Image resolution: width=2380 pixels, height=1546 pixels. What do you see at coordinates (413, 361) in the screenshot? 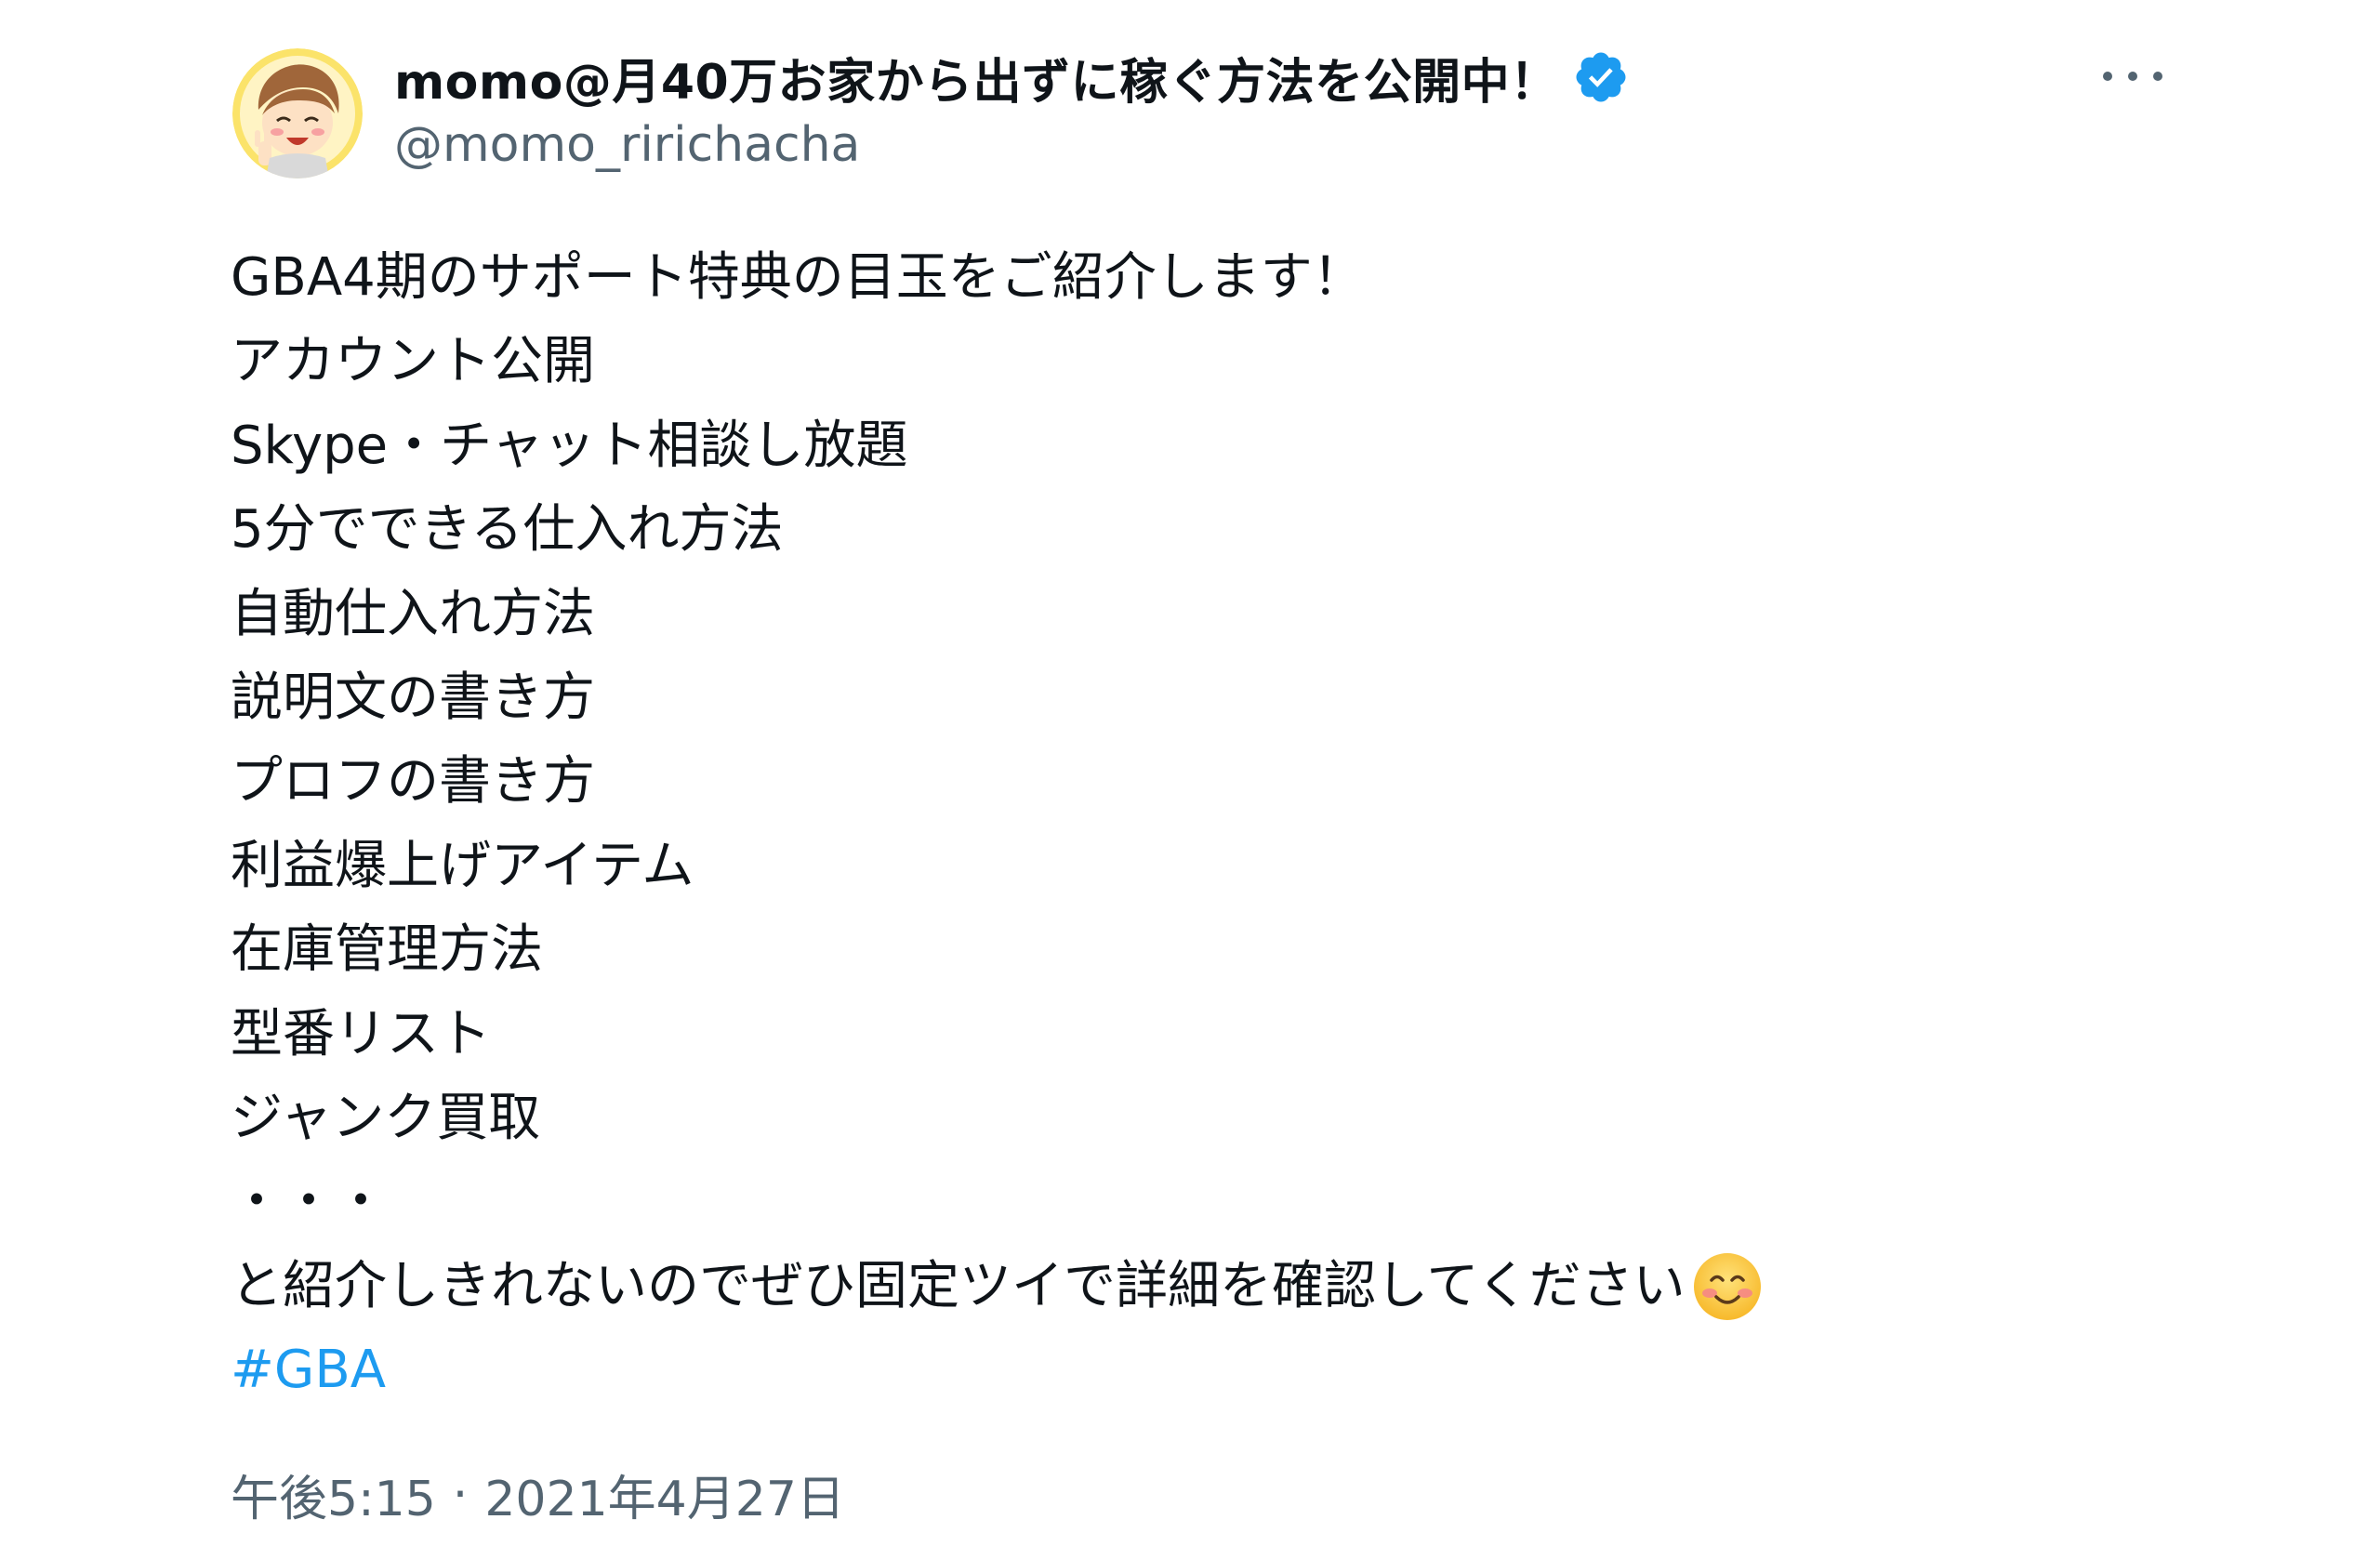
I see `tweet-line: アカウント公開` at bounding box center [413, 361].